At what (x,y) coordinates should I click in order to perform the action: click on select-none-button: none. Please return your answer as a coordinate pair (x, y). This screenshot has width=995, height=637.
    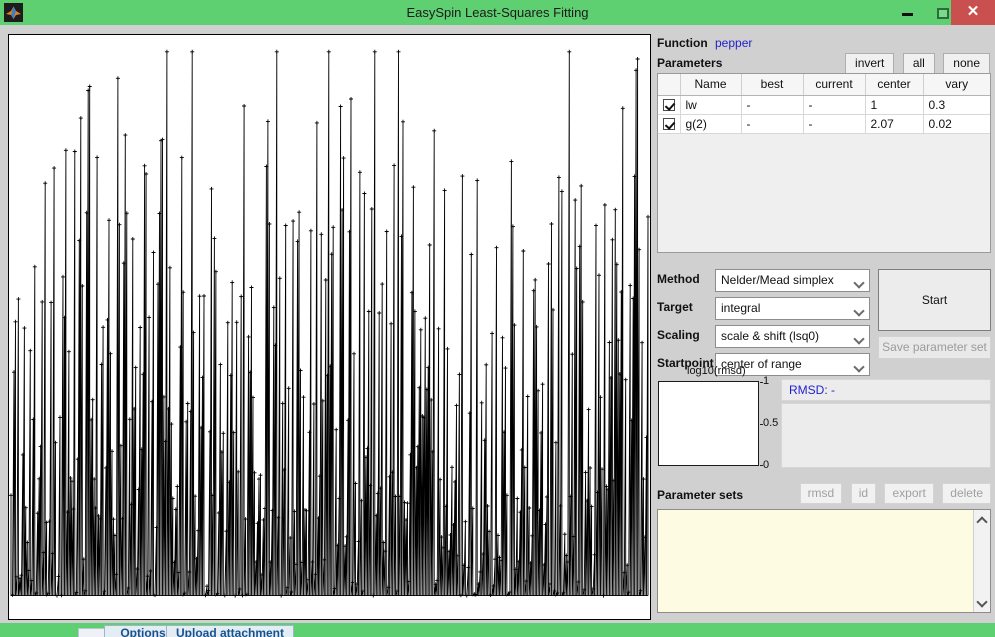
    Looking at the image, I should click on (966, 63).